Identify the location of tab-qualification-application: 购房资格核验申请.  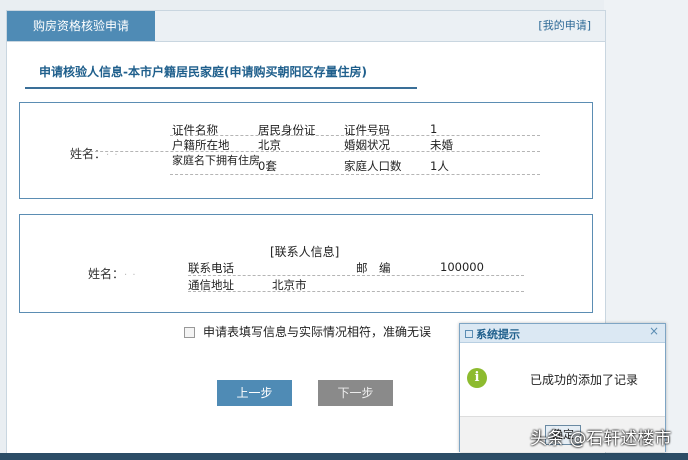
(81, 26).